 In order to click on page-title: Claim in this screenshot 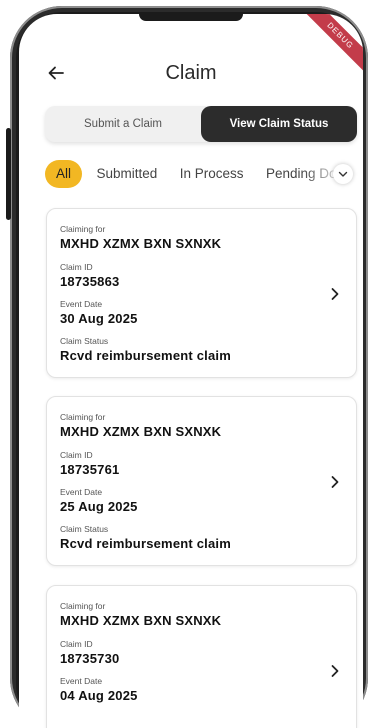, I will do `click(191, 73)`.